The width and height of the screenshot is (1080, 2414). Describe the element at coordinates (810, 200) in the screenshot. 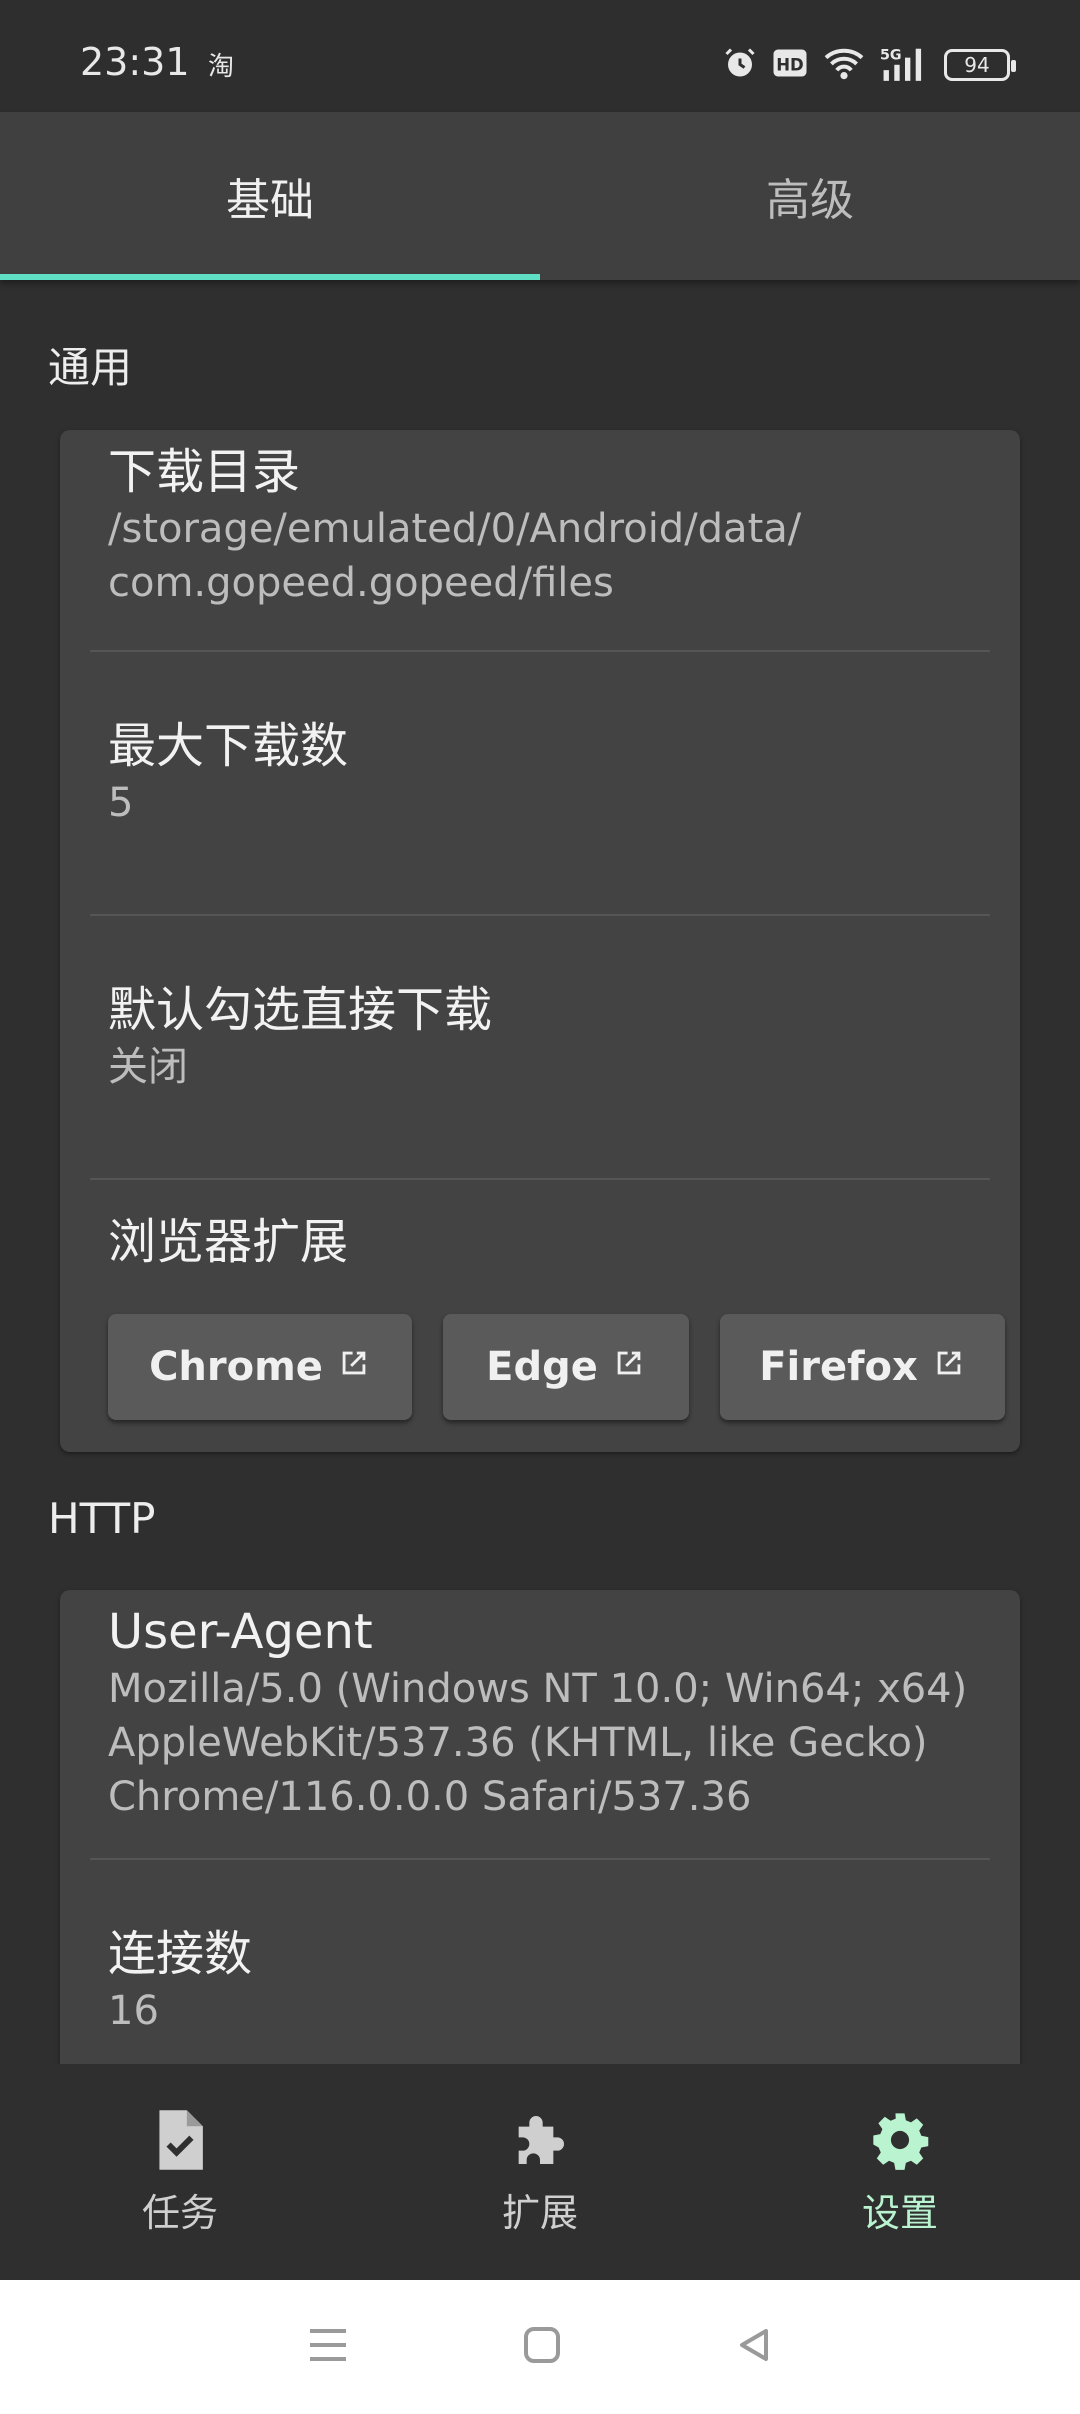

I see `tab-advanced-label: 高级` at that location.